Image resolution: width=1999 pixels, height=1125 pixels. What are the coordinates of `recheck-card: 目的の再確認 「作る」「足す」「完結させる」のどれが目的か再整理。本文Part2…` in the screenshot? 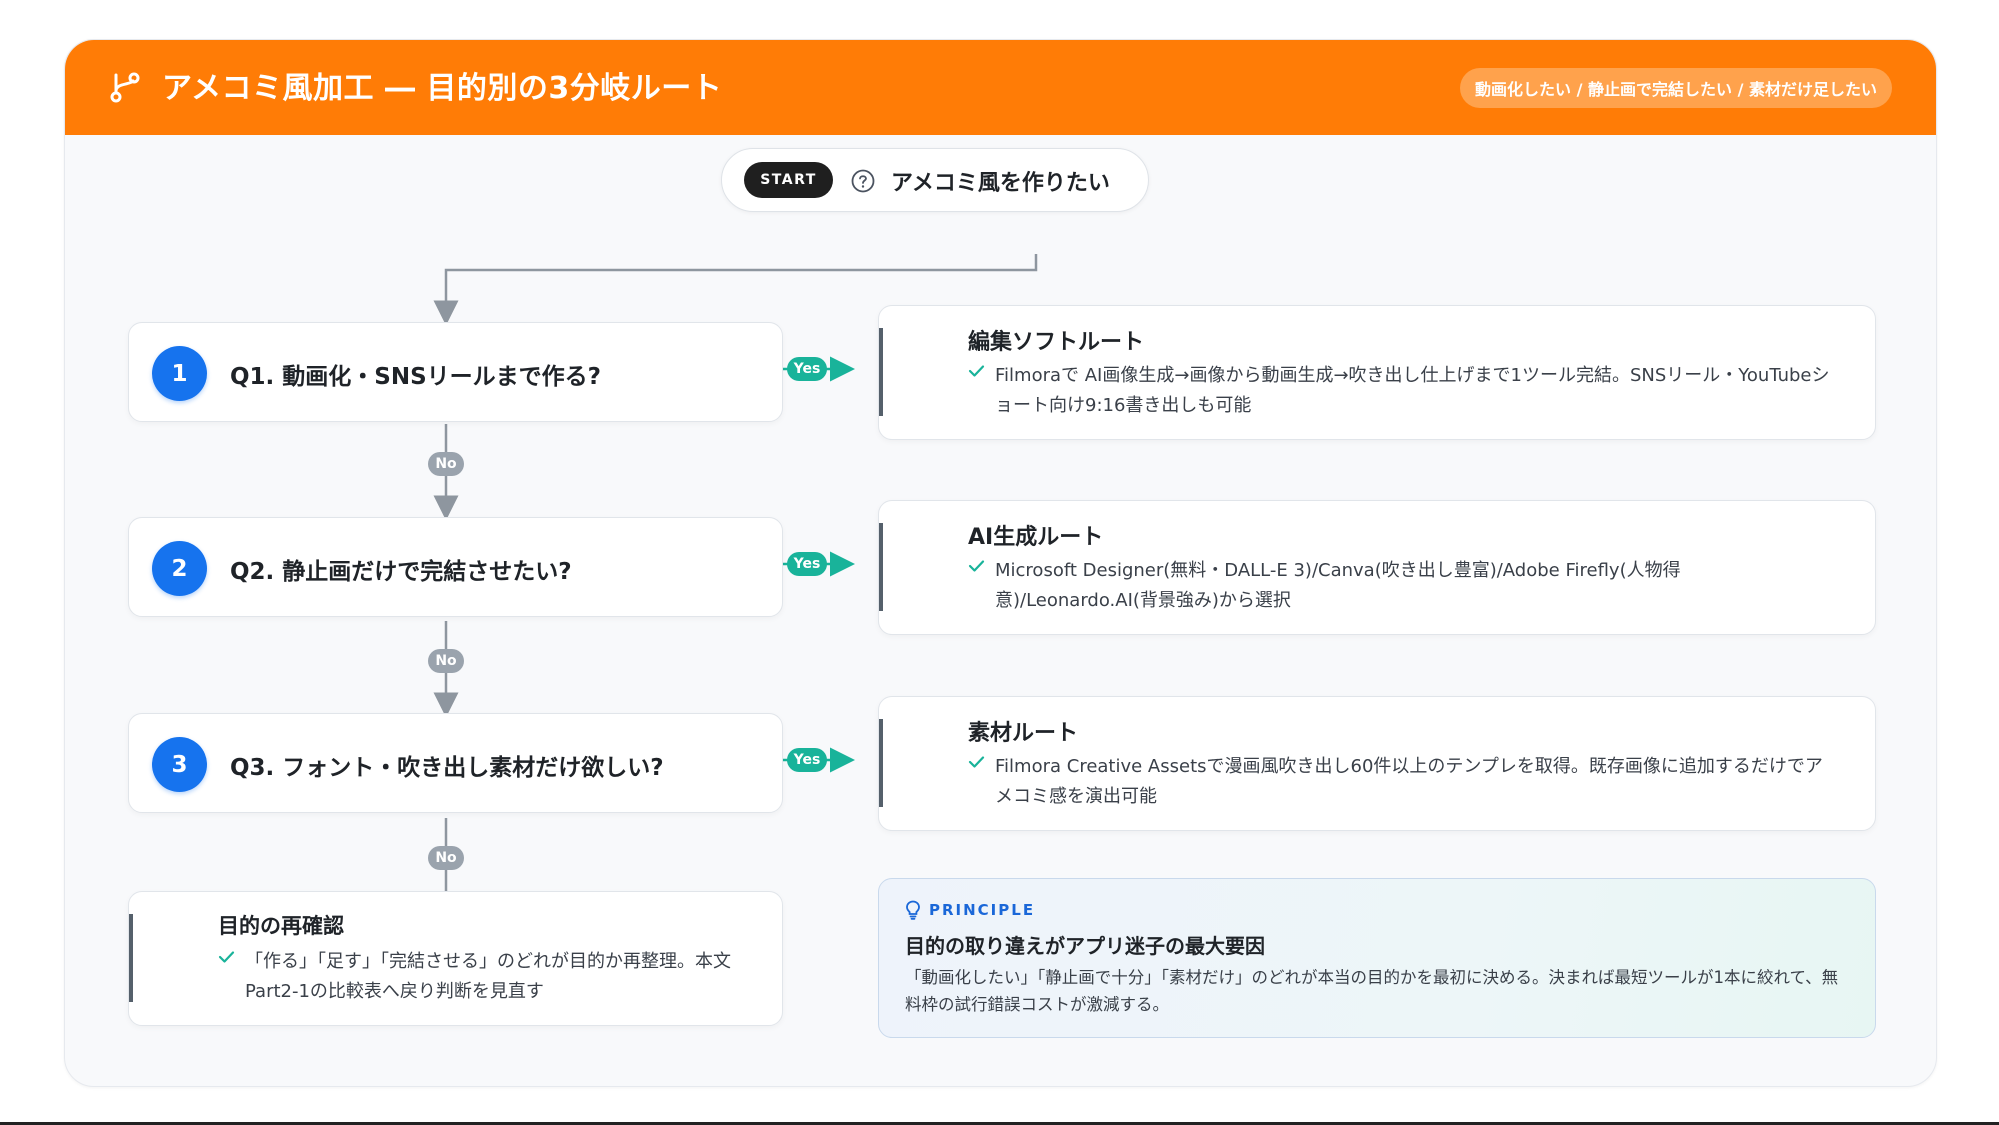 It's located at (455, 958).